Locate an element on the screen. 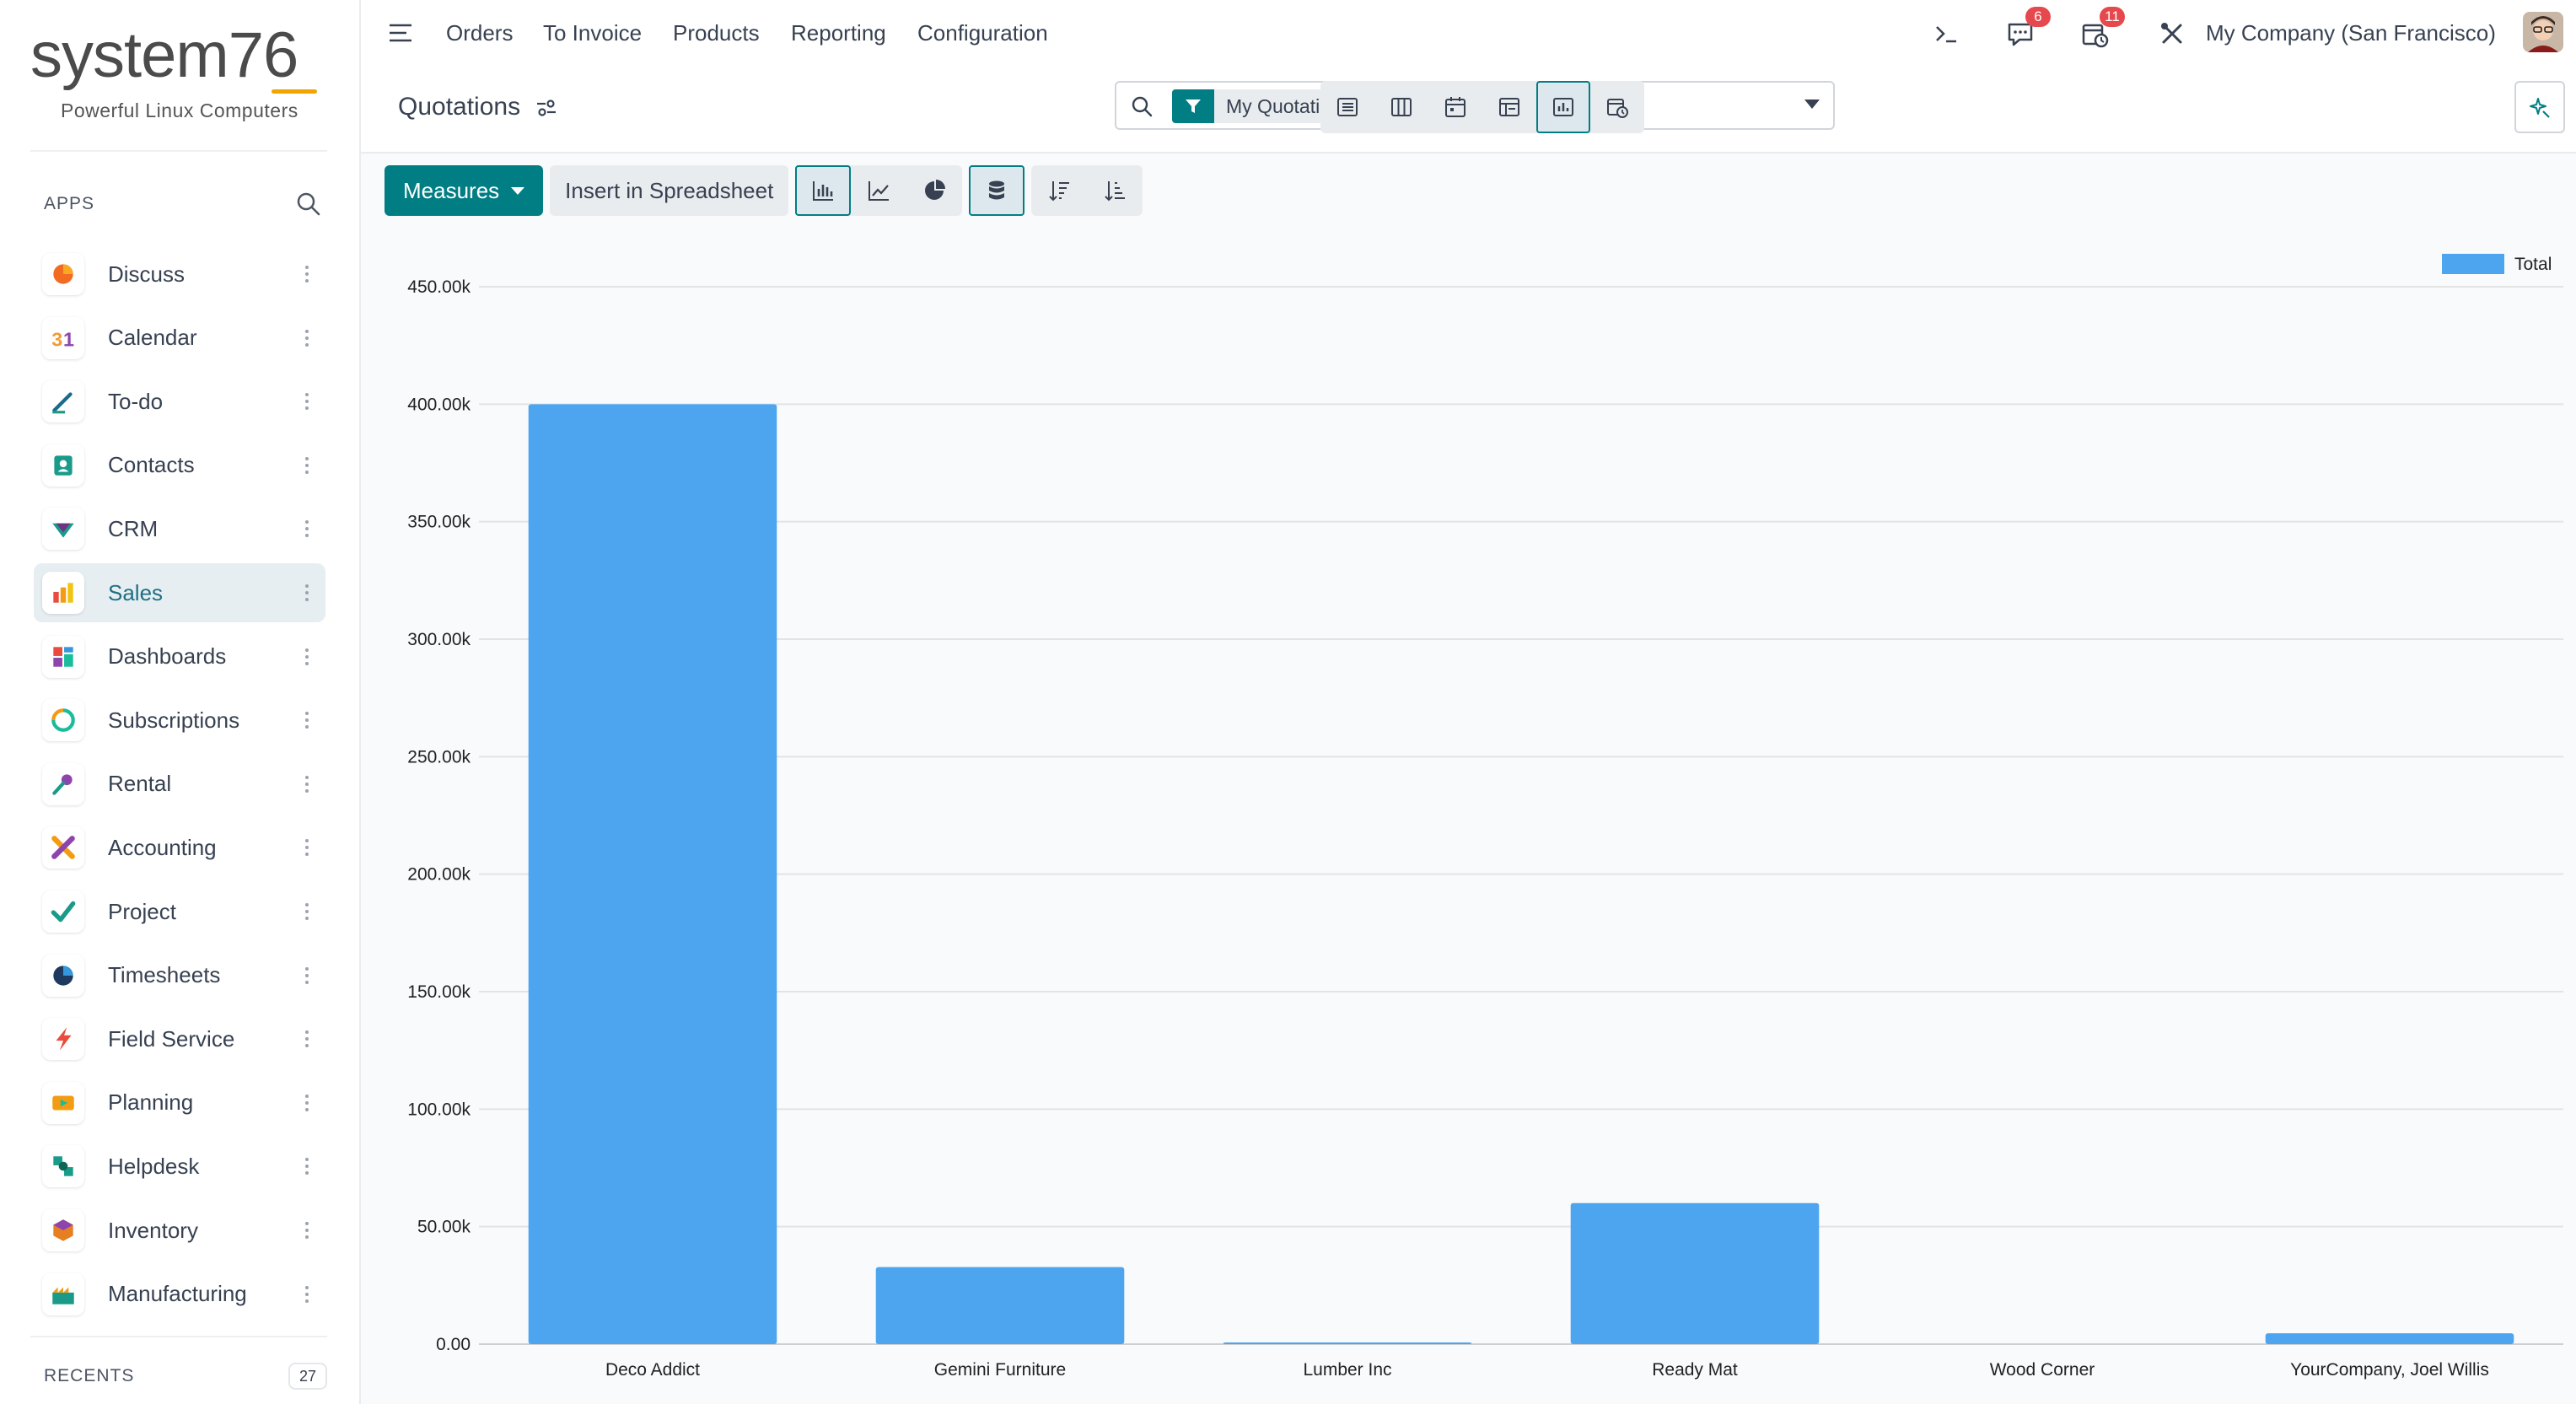  sort-descending-icon is located at coordinates (1059, 191).